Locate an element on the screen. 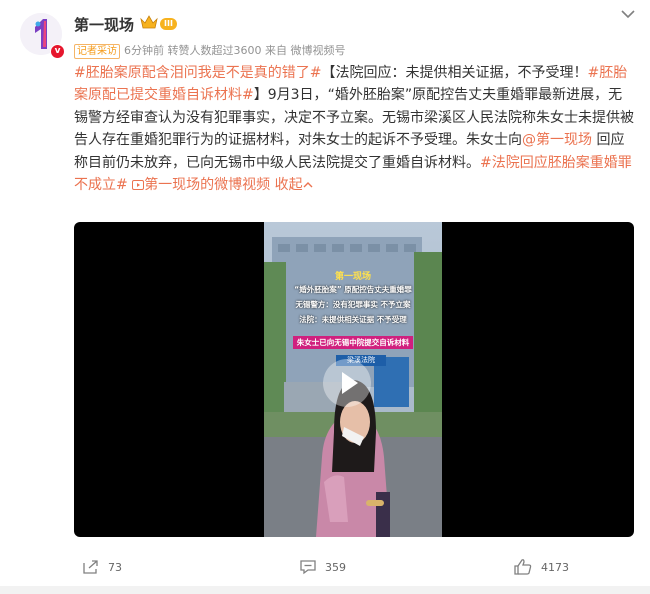  repost-count: 73 is located at coordinates (115, 567).